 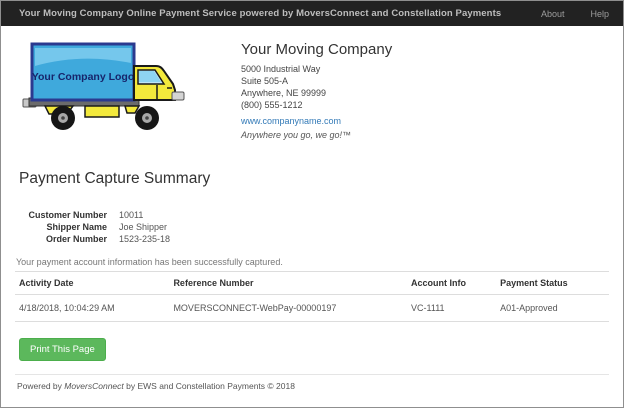 I want to click on company-phone: (800) 555-1212, so click(x=272, y=105).